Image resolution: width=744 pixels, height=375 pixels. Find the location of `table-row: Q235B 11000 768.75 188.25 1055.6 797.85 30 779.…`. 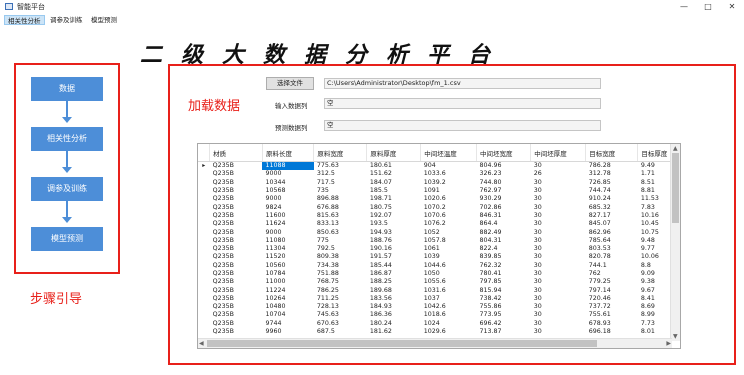

table-row: Q235B 11000 768.75 188.25 1055.6 797.85 30 779.… is located at coordinates (439, 282).